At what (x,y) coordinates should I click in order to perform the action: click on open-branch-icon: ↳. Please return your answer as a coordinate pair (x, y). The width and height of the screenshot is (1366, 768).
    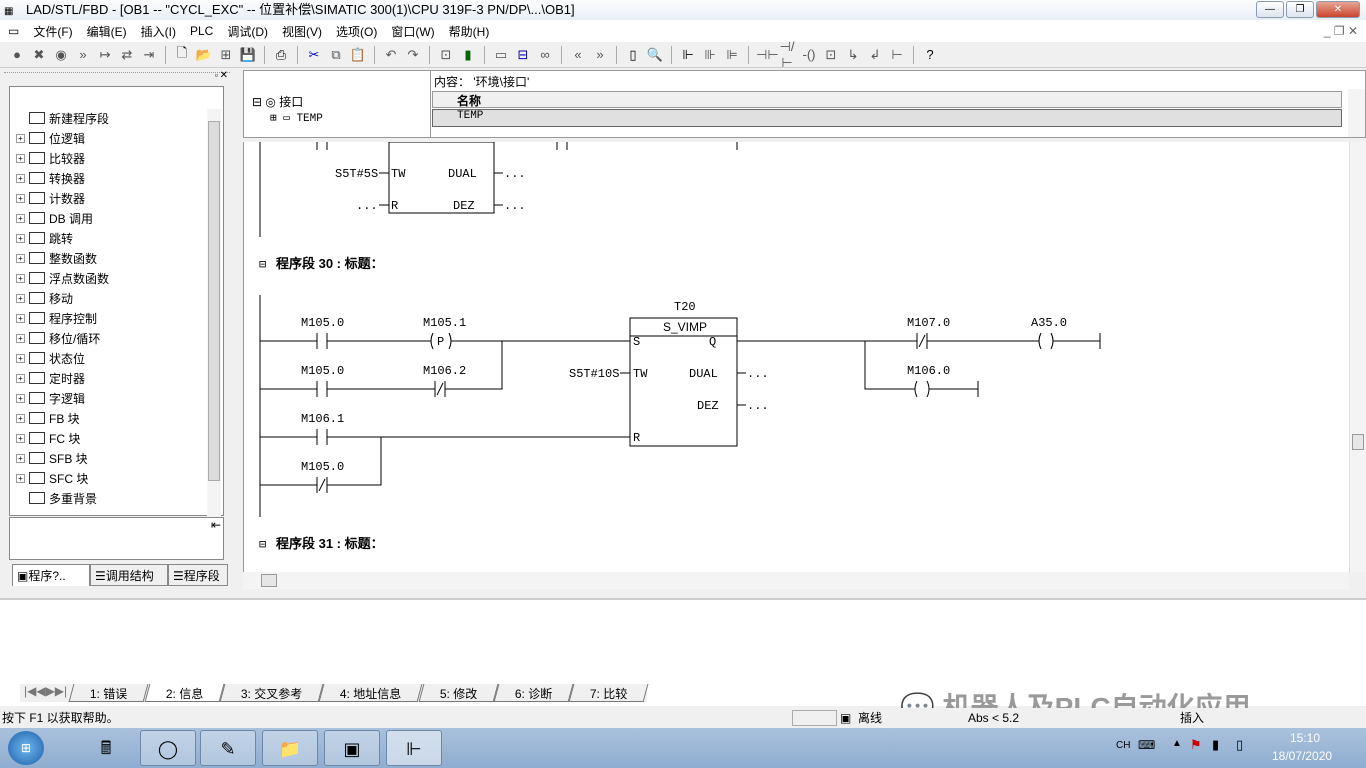
    Looking at the image, I should click on (853, 55).